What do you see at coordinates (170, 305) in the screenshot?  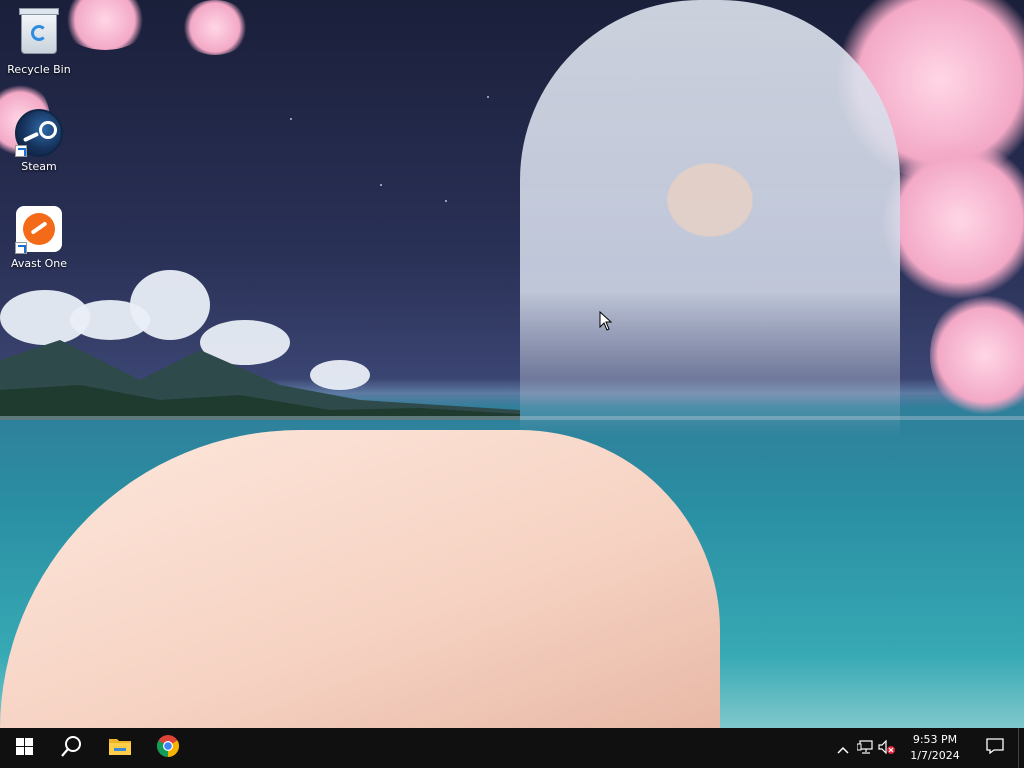 I see `cloud` at bounding box center [170, 305].